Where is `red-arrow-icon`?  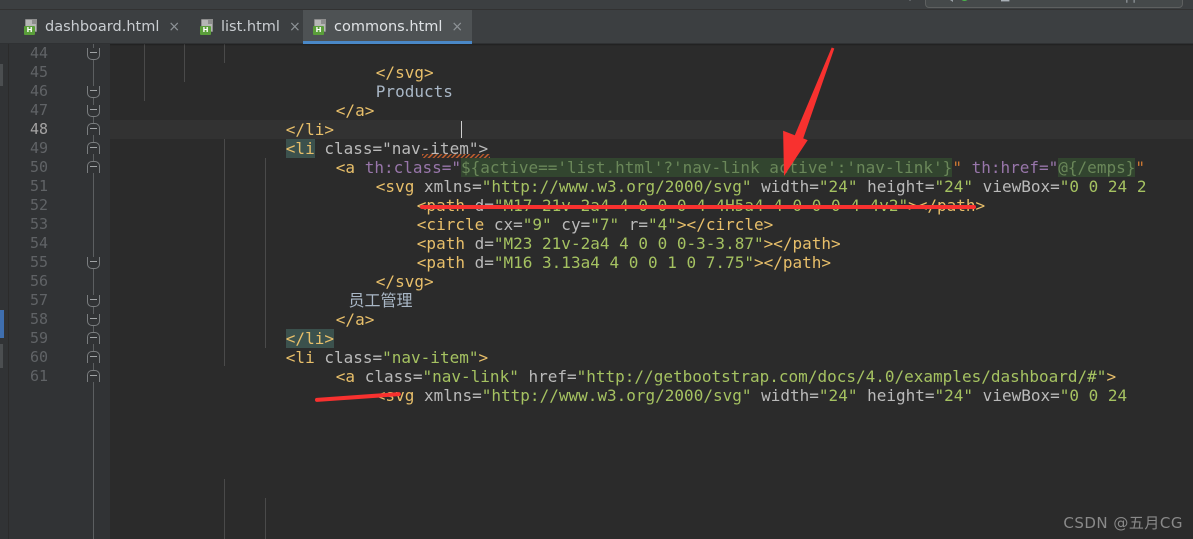
red-arrow-icon is located at coordinates (809, 111).